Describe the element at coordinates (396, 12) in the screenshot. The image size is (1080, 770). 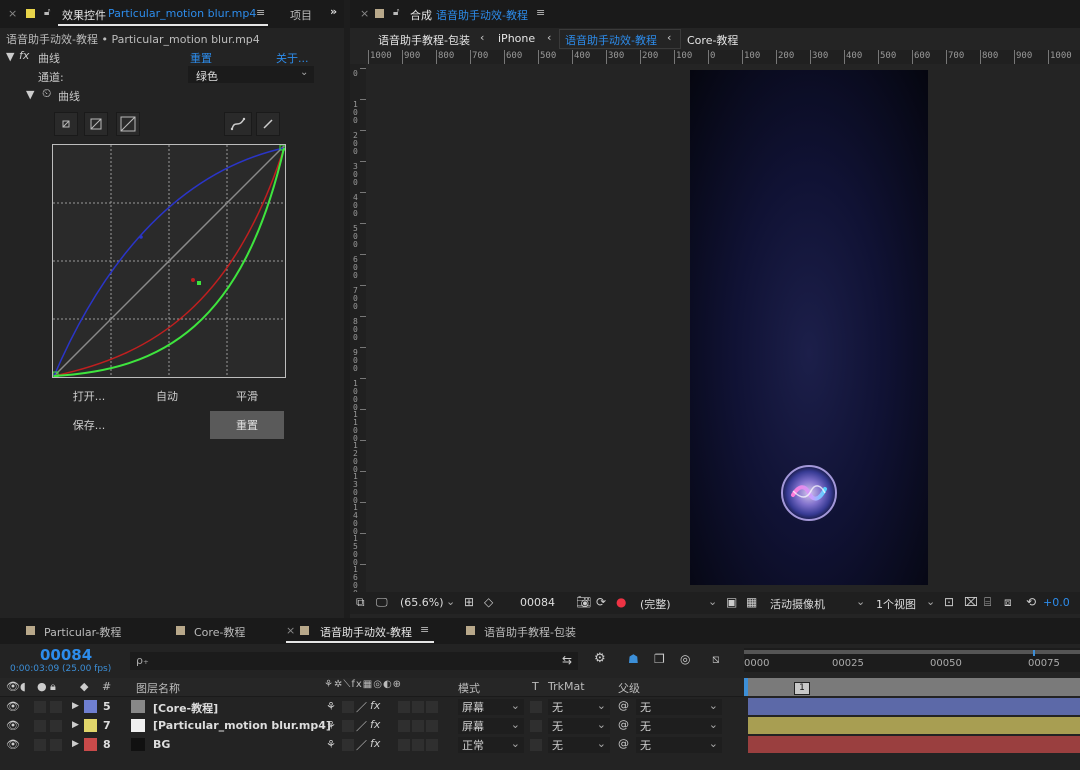
I see `lock-icon: 🔓︎` at that location.